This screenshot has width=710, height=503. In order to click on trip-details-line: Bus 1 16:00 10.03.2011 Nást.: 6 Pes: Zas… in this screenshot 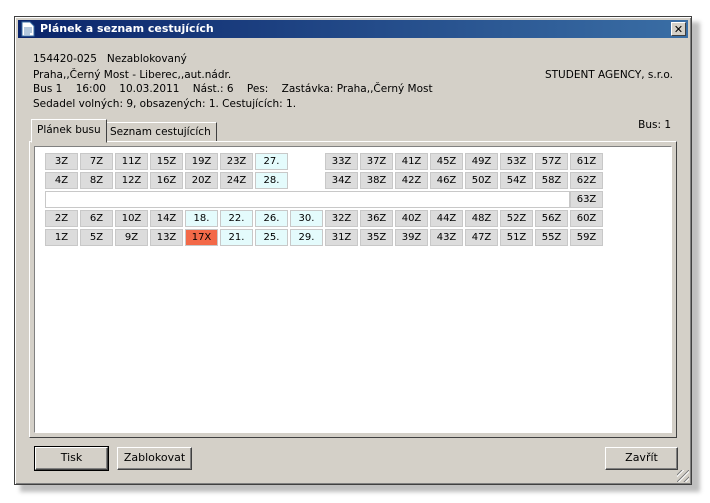, I will do `click(233, 89)`.